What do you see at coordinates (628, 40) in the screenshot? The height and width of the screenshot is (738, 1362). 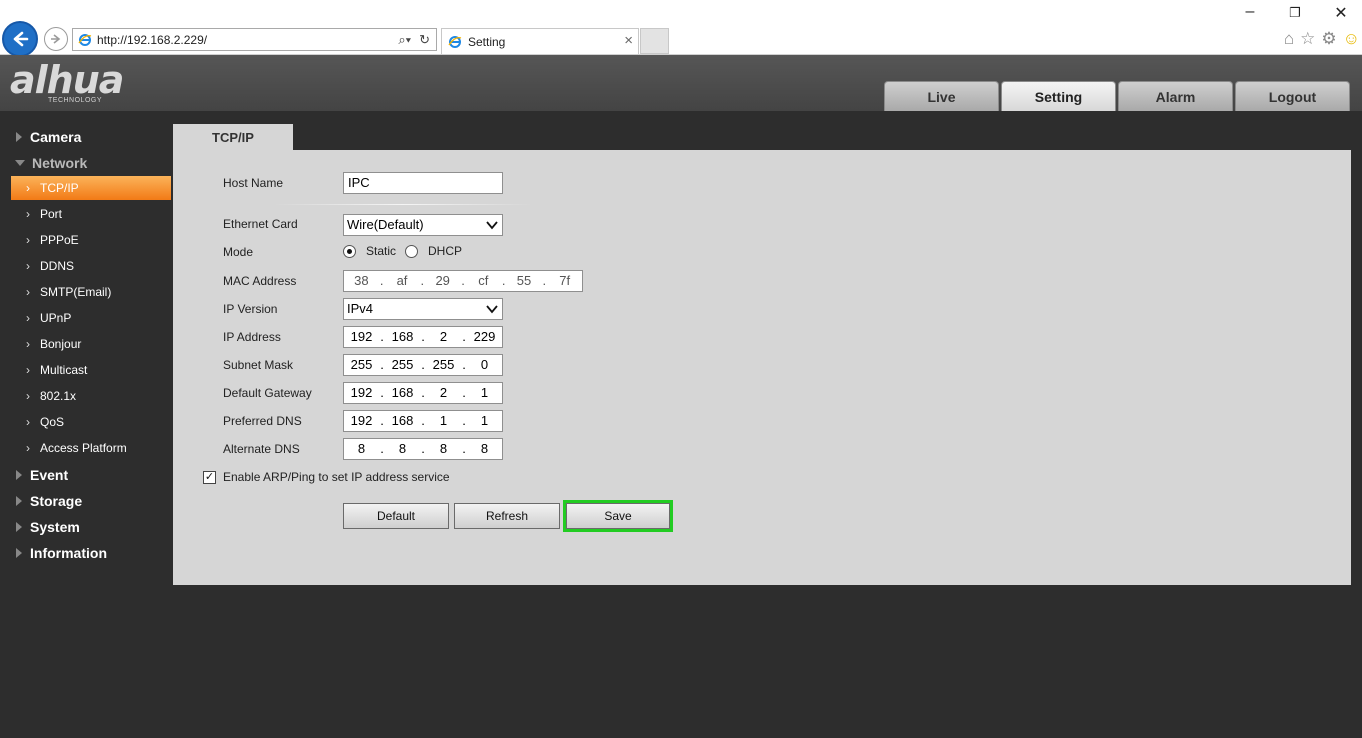 I see `close-tab-icon: ×` at bounding box center [628, 40].